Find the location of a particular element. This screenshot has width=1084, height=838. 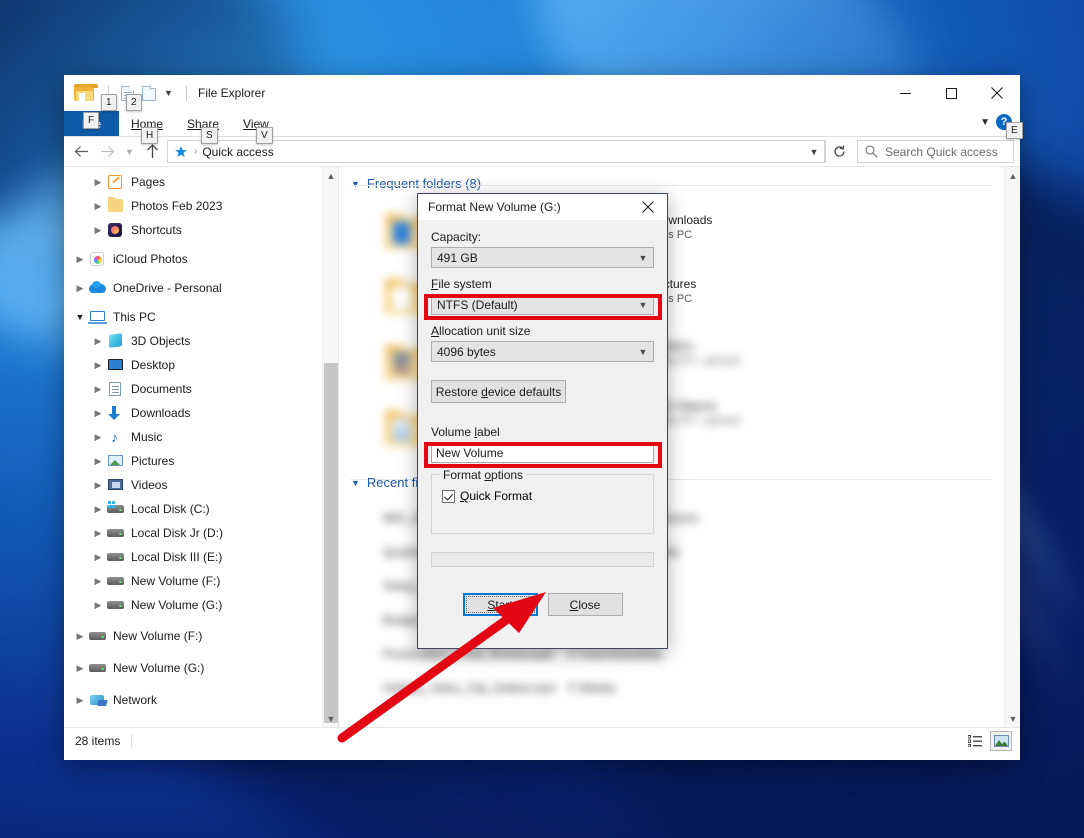

new-folder-icon is located at coordinates (149, 93).